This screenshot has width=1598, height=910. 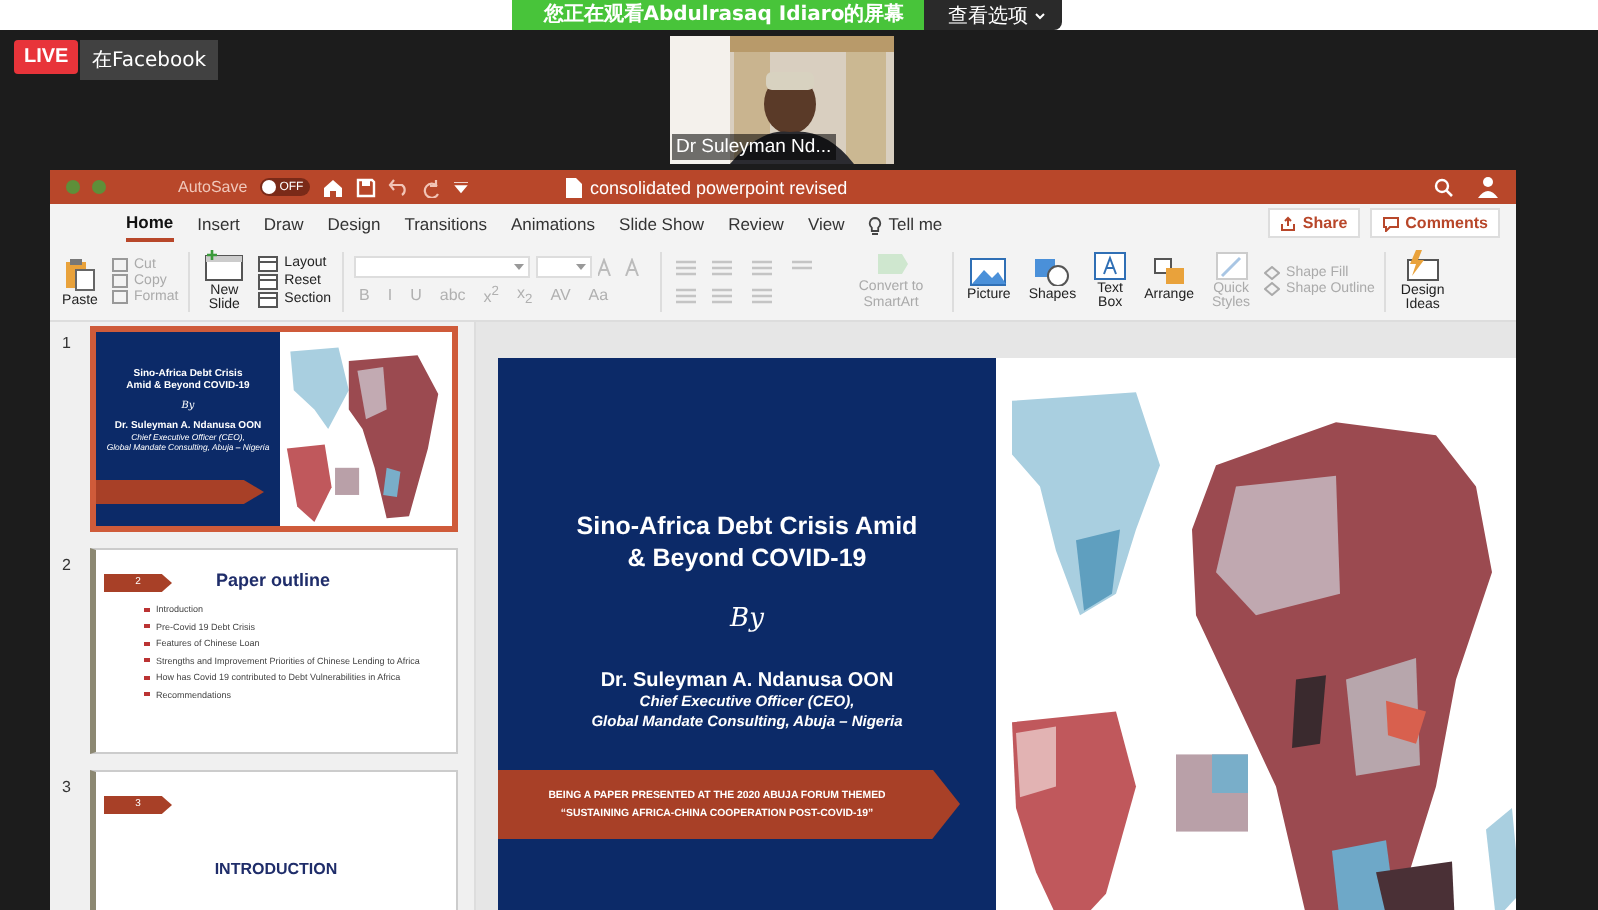 I want to click on search-icon, so click(x=1444, y=187).